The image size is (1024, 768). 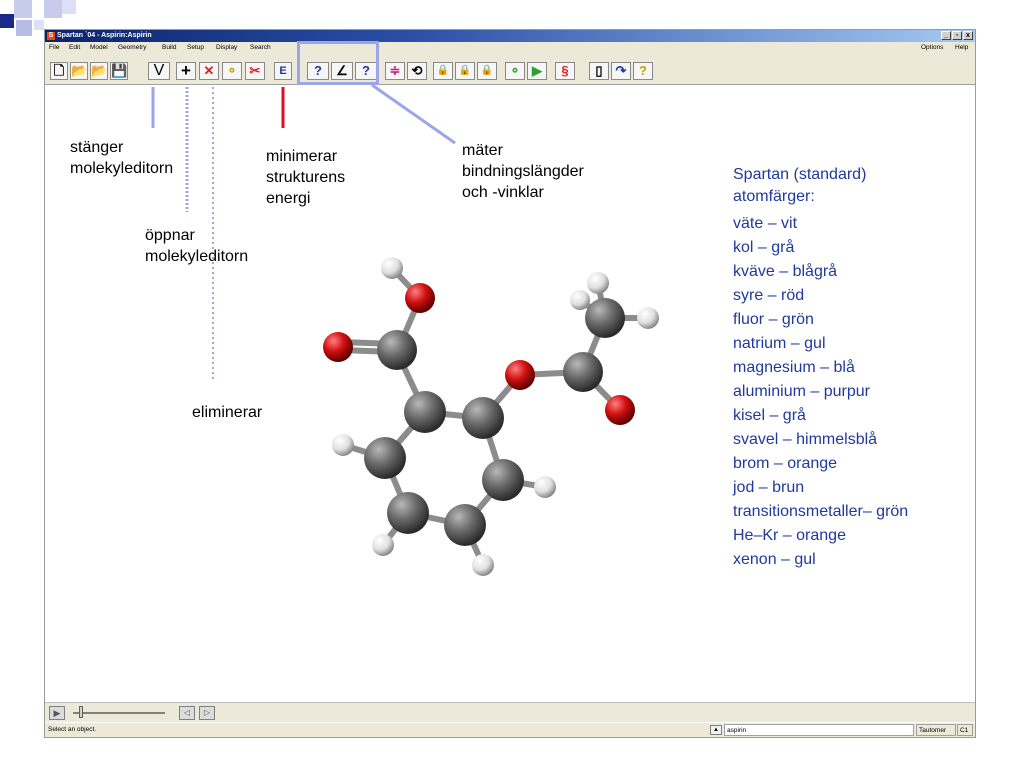 I want to click on legend-item: fluor – grön, so click(x=773, y=319).